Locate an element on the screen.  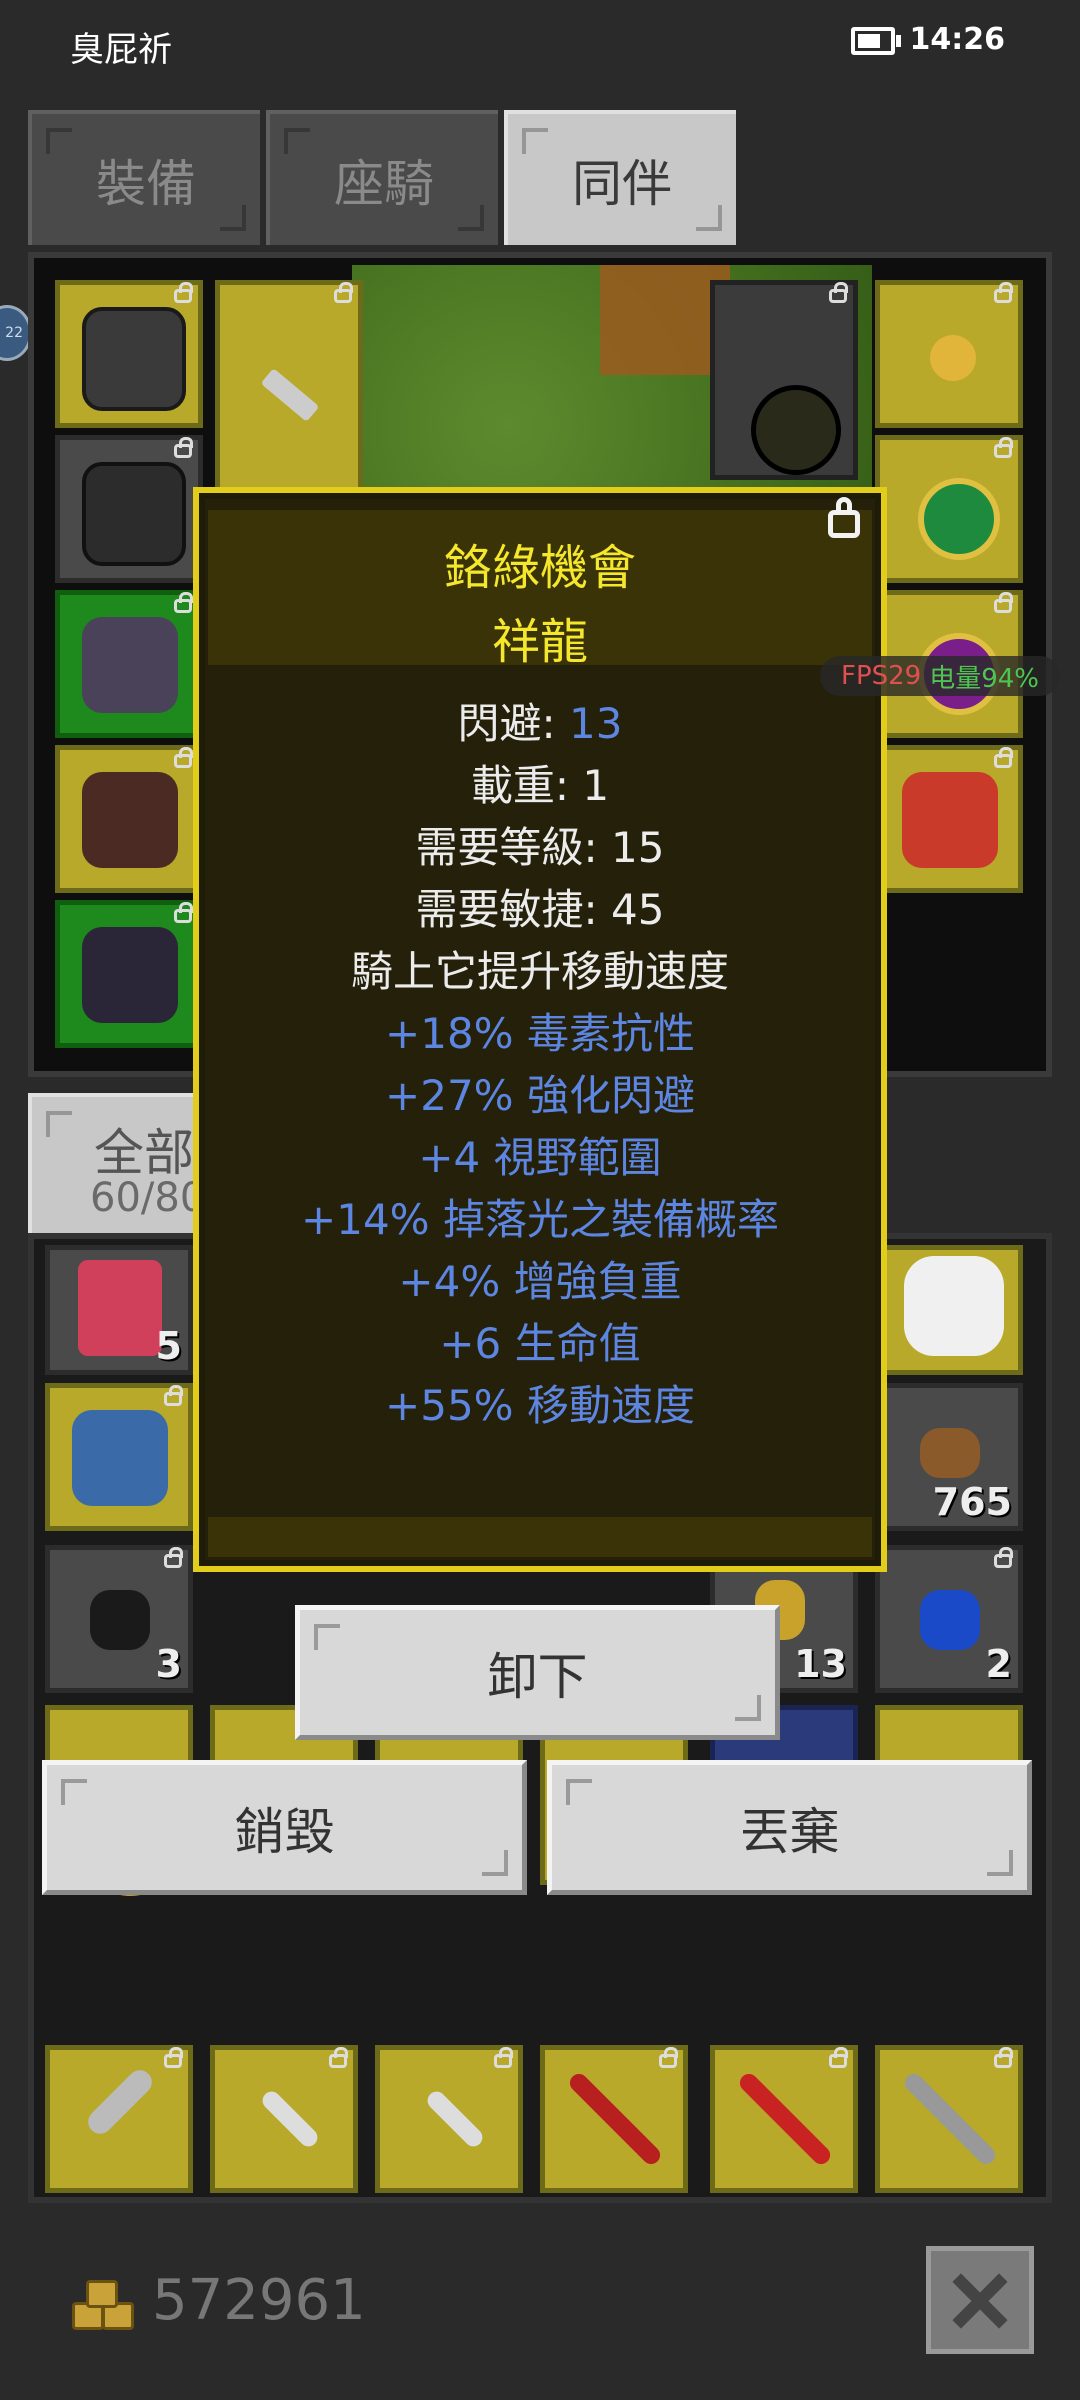
item-count: 765 is located at coordinates (972, 1502).